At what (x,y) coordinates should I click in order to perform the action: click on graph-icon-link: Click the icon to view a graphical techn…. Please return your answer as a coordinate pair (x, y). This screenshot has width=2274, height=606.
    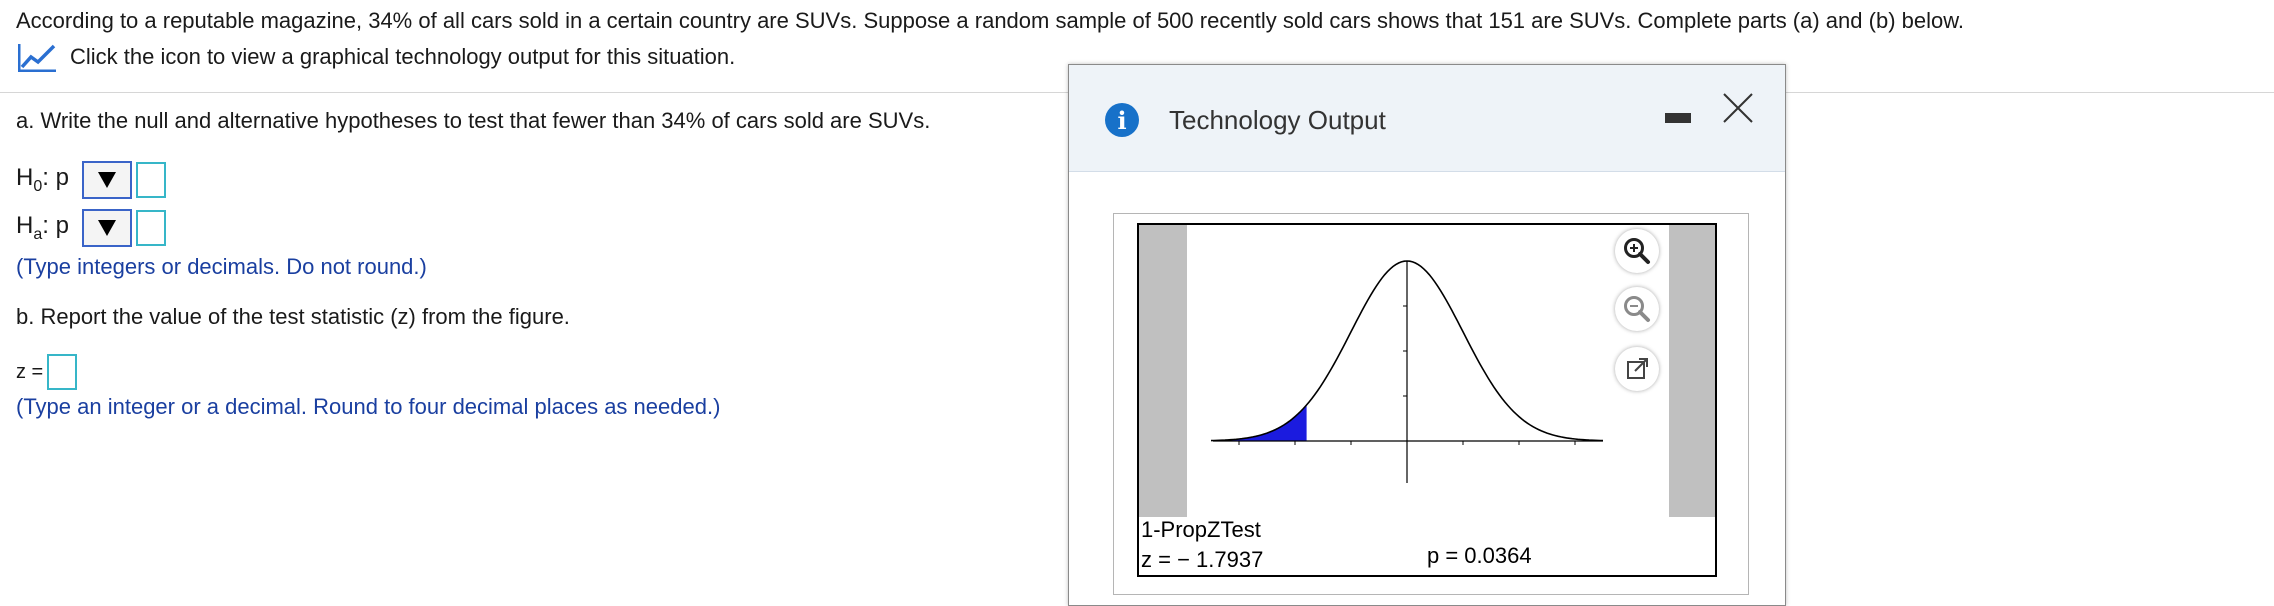
    Looking at the image, I should click on (375, 57).